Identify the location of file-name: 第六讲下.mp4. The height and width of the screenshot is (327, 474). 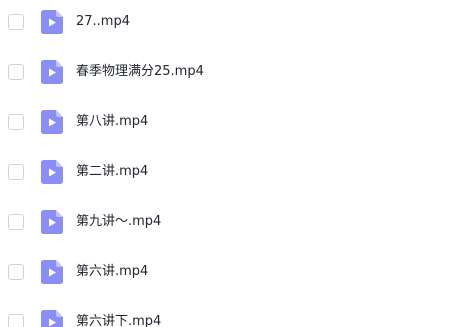
(118, 320).